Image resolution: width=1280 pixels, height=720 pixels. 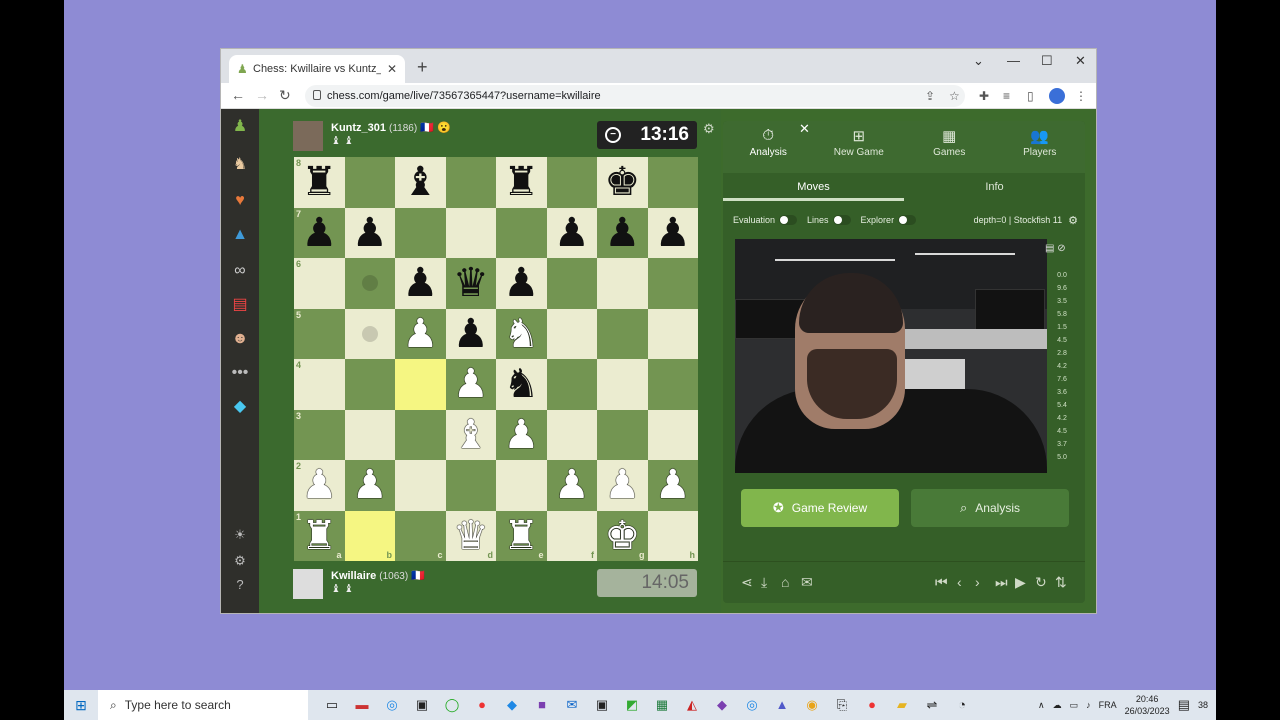 What do you see at coordinates (240, 127) in the screenshot?
I see `chess-logo-icon: ♟` at bounding box center [240, 127].